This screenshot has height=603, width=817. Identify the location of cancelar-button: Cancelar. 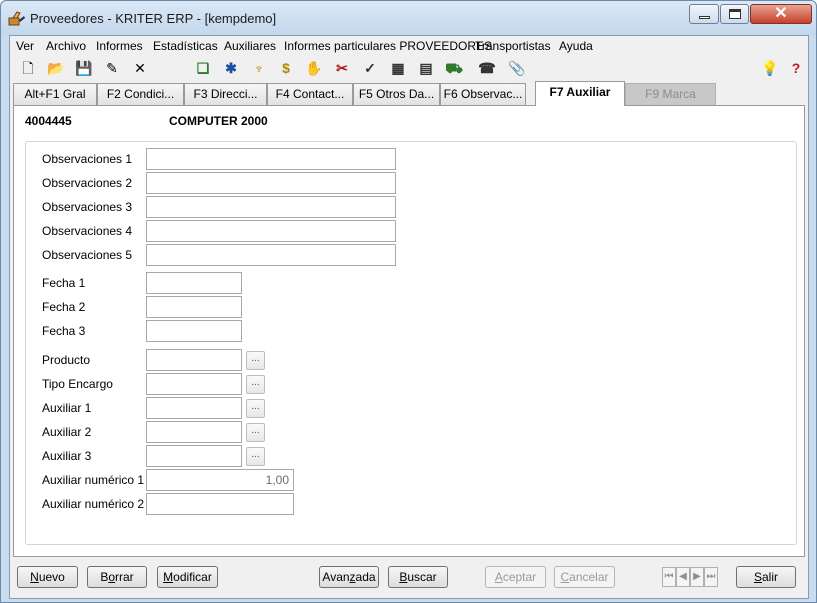
(584, 577).